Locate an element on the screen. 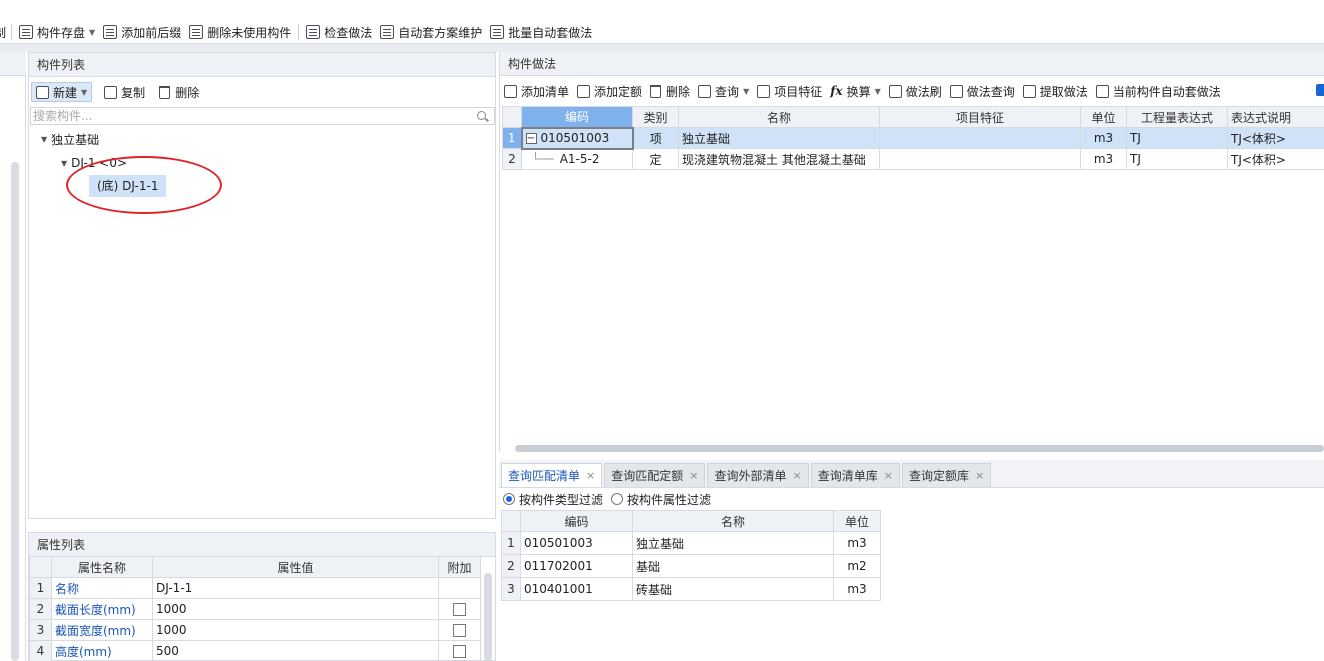  attribute-value: DJ-1-1 is located at coordinates (295, 588).